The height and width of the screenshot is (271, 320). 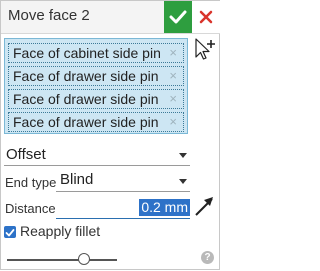 What do you see at coordinates (60, 231) in the screenshot?
I see `reapply-fillet-label: Reapply fillet` at bounding box center [60, 231].